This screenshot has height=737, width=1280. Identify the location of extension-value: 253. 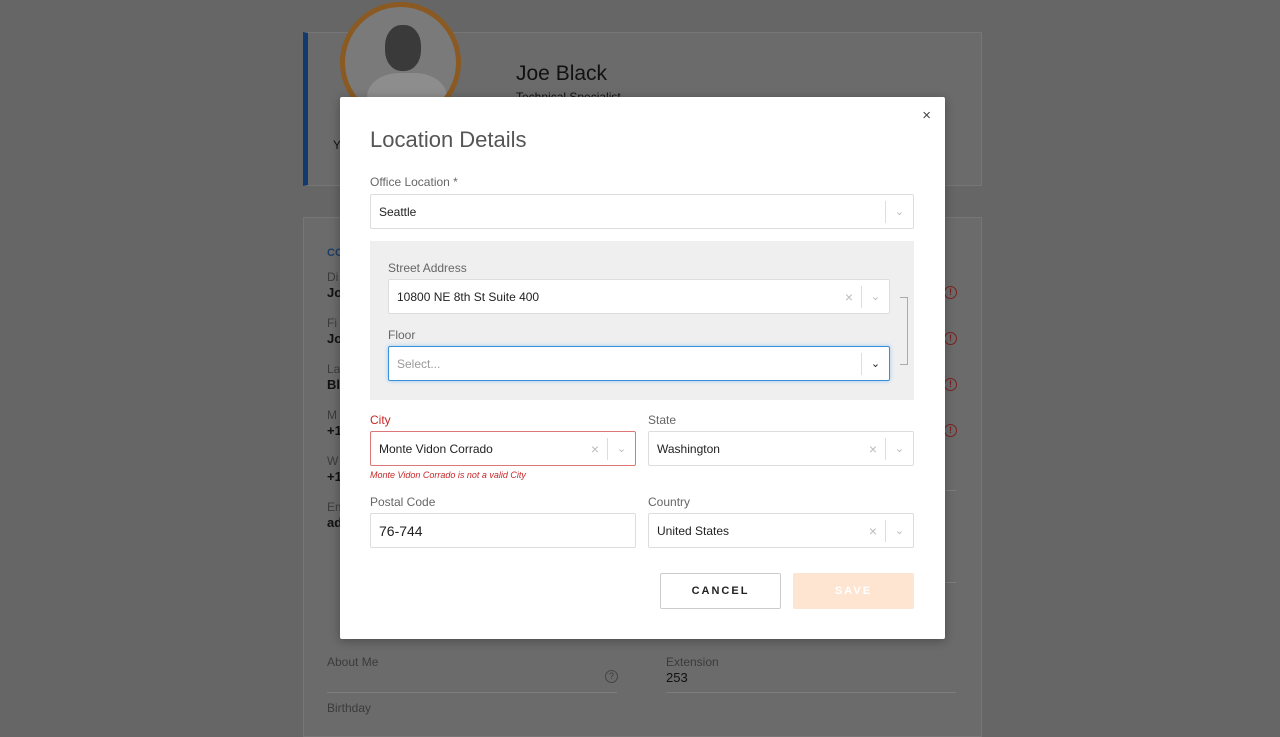
(677, 677).